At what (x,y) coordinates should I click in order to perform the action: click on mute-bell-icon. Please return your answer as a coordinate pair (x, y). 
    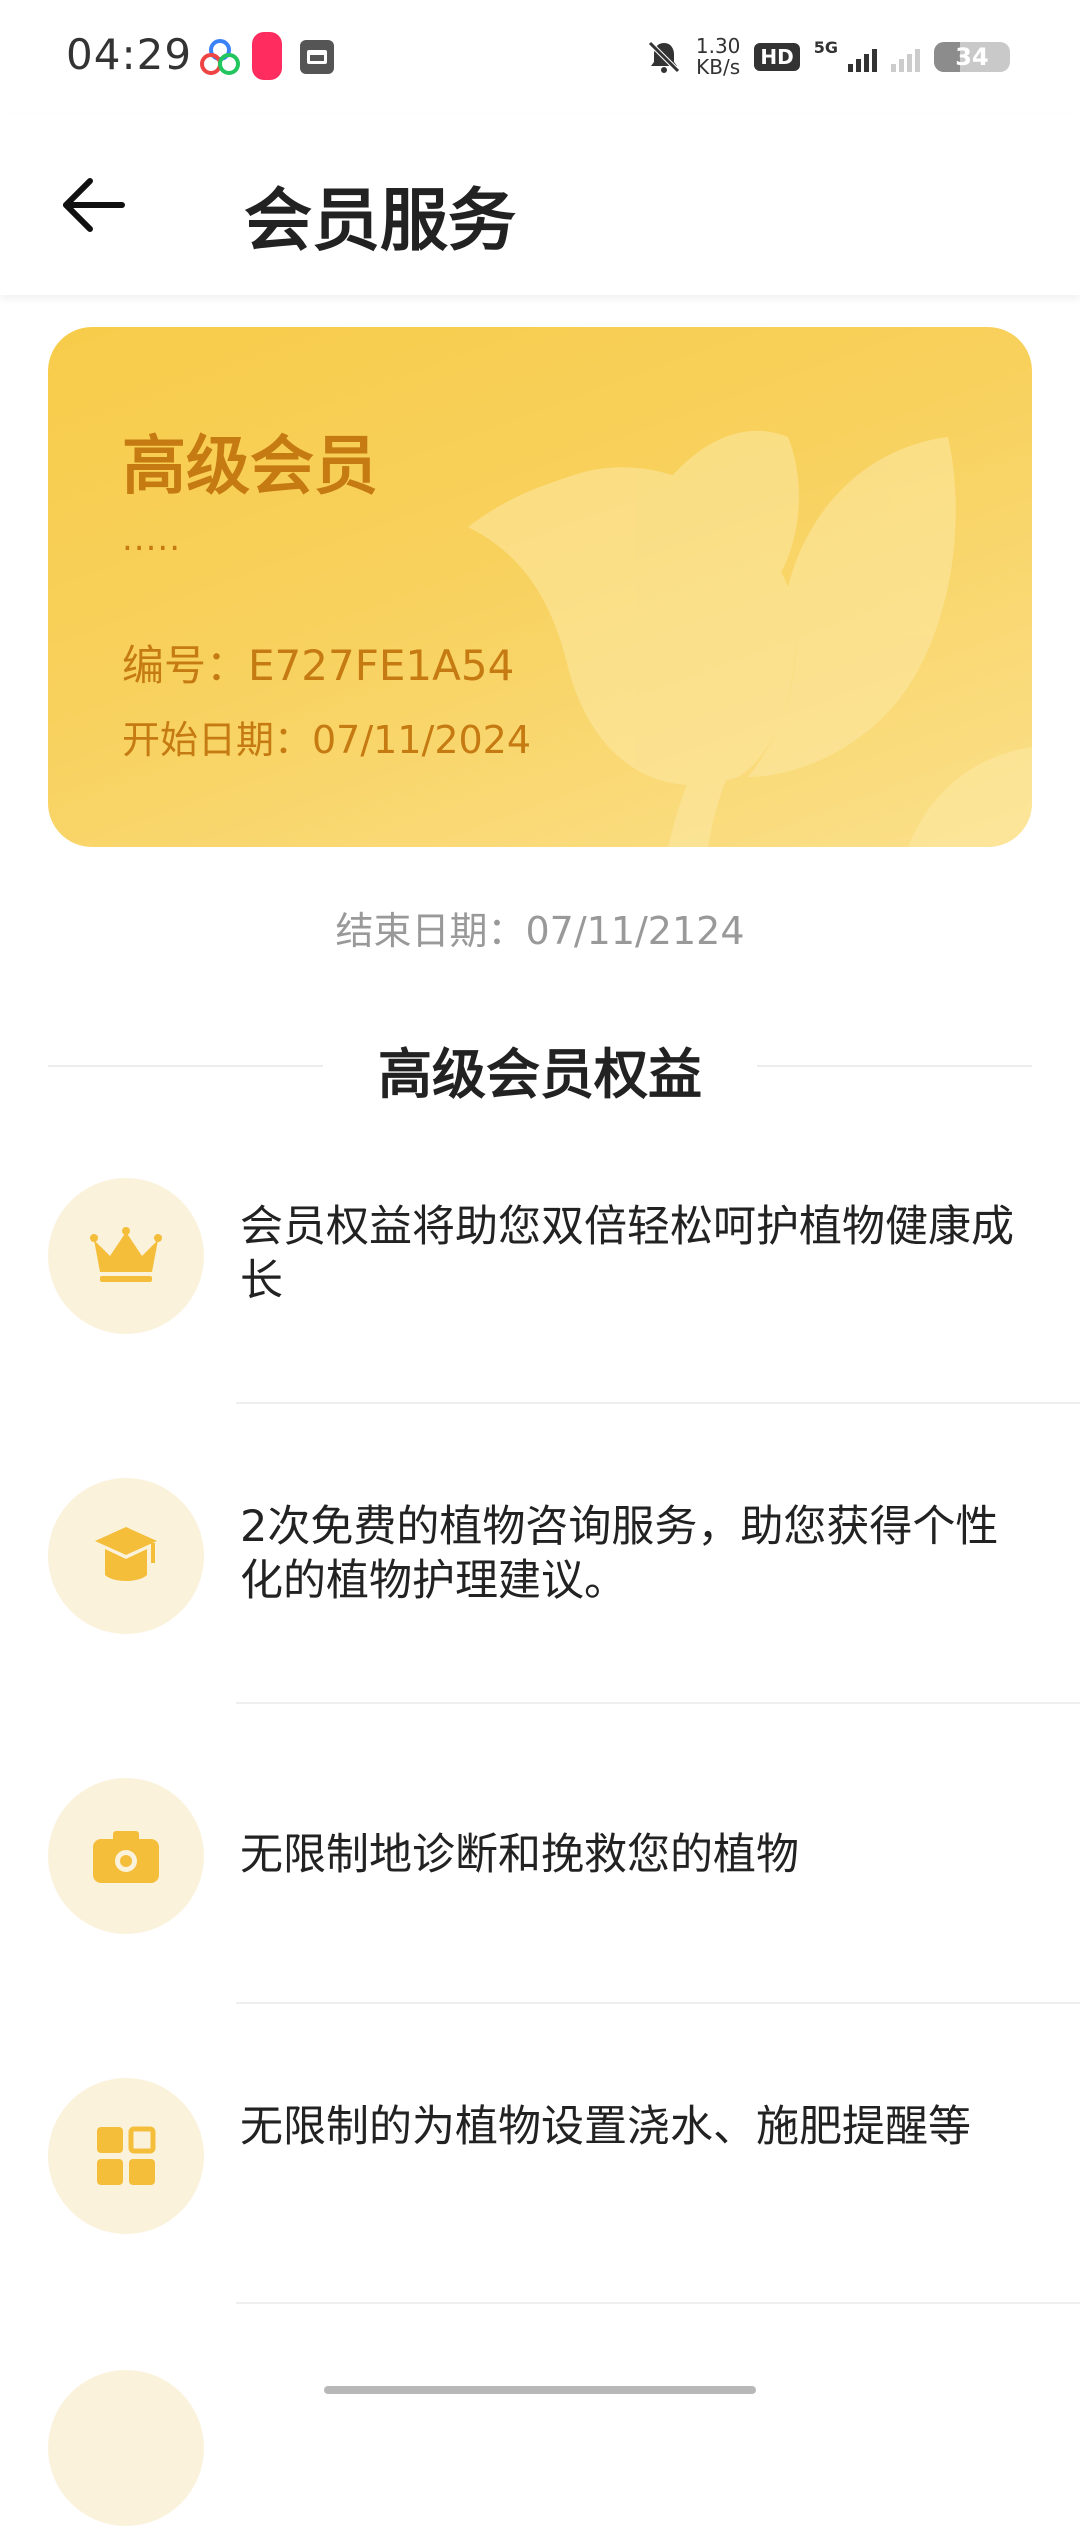
    Looking at the image, I should click on (664, 57).